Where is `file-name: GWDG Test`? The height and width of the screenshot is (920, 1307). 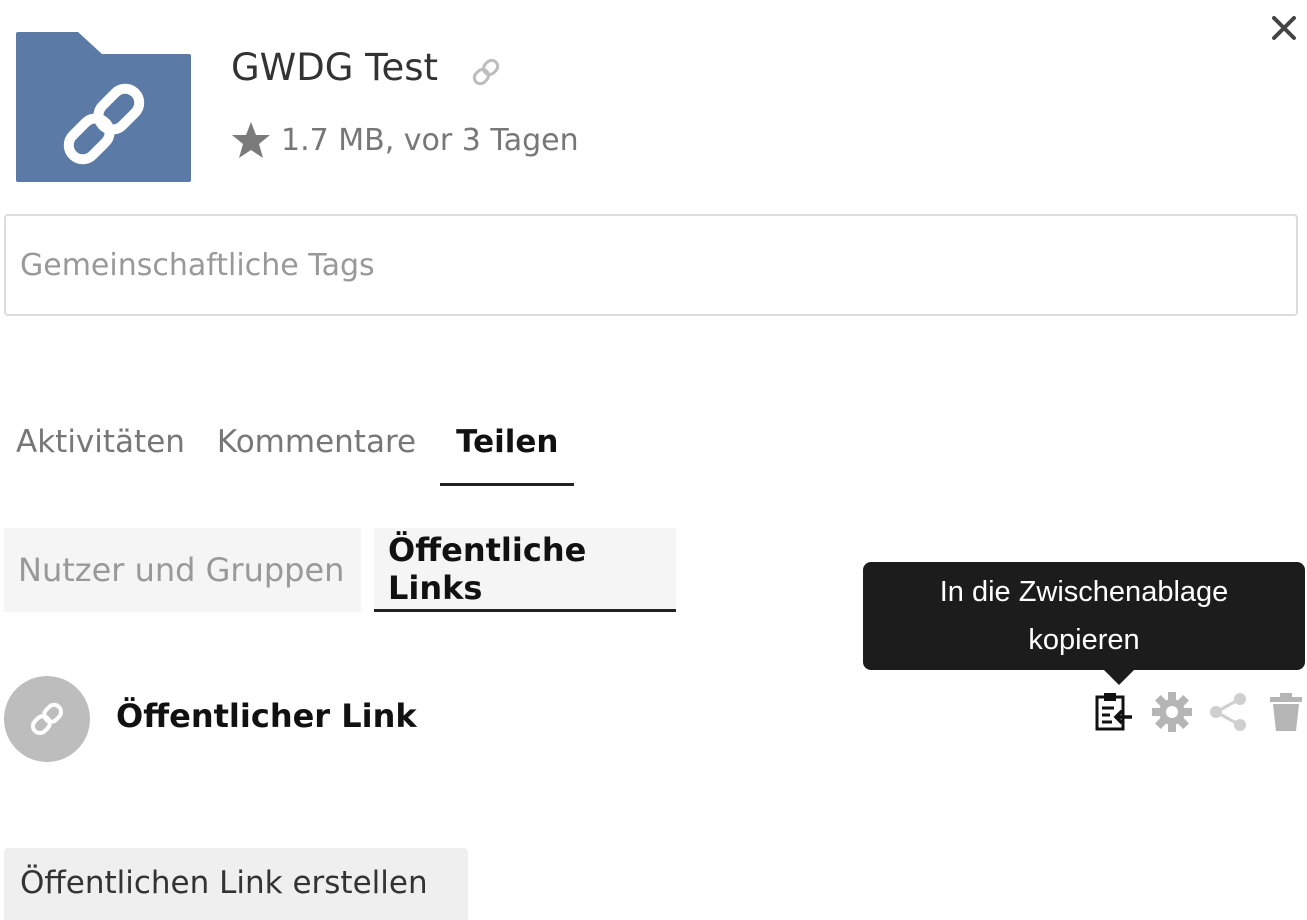
file-name: GWDG Test is located at coordinates (335, 67).